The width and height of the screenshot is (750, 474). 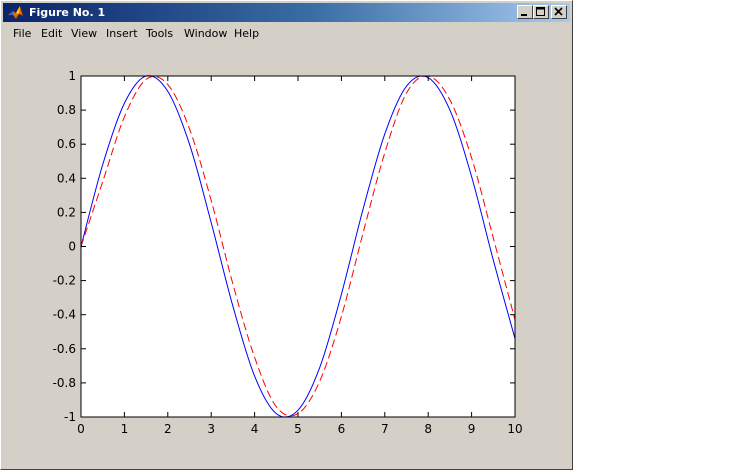 What do you see at coordinates (428, 429) in the screenshot?
I see `x-tick-label: 8` at bounding box center [428, 429].